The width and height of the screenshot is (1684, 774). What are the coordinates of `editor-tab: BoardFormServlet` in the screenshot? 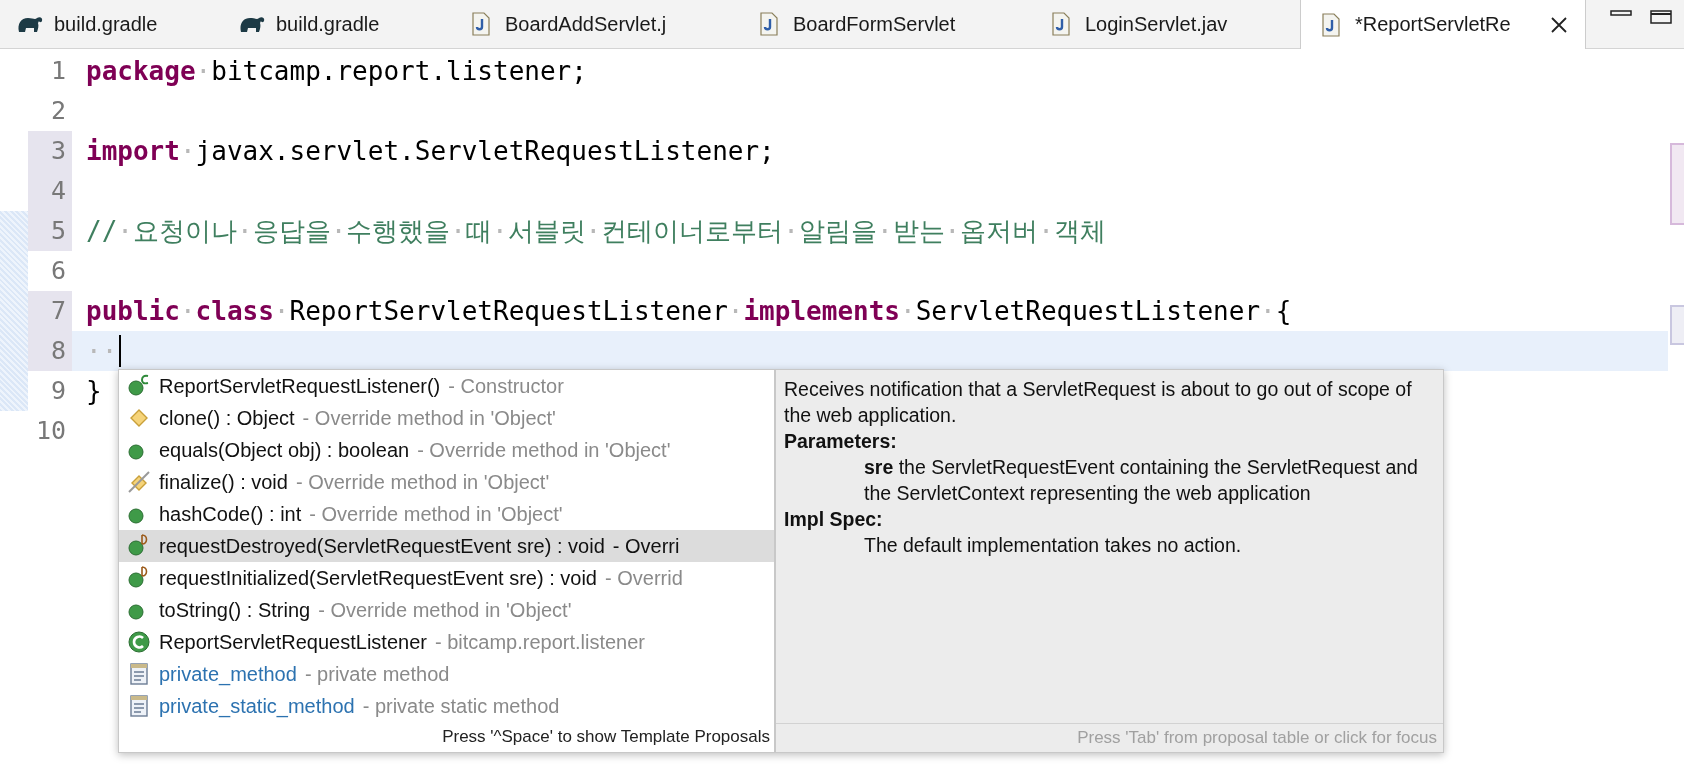 It's located at (885, 24).